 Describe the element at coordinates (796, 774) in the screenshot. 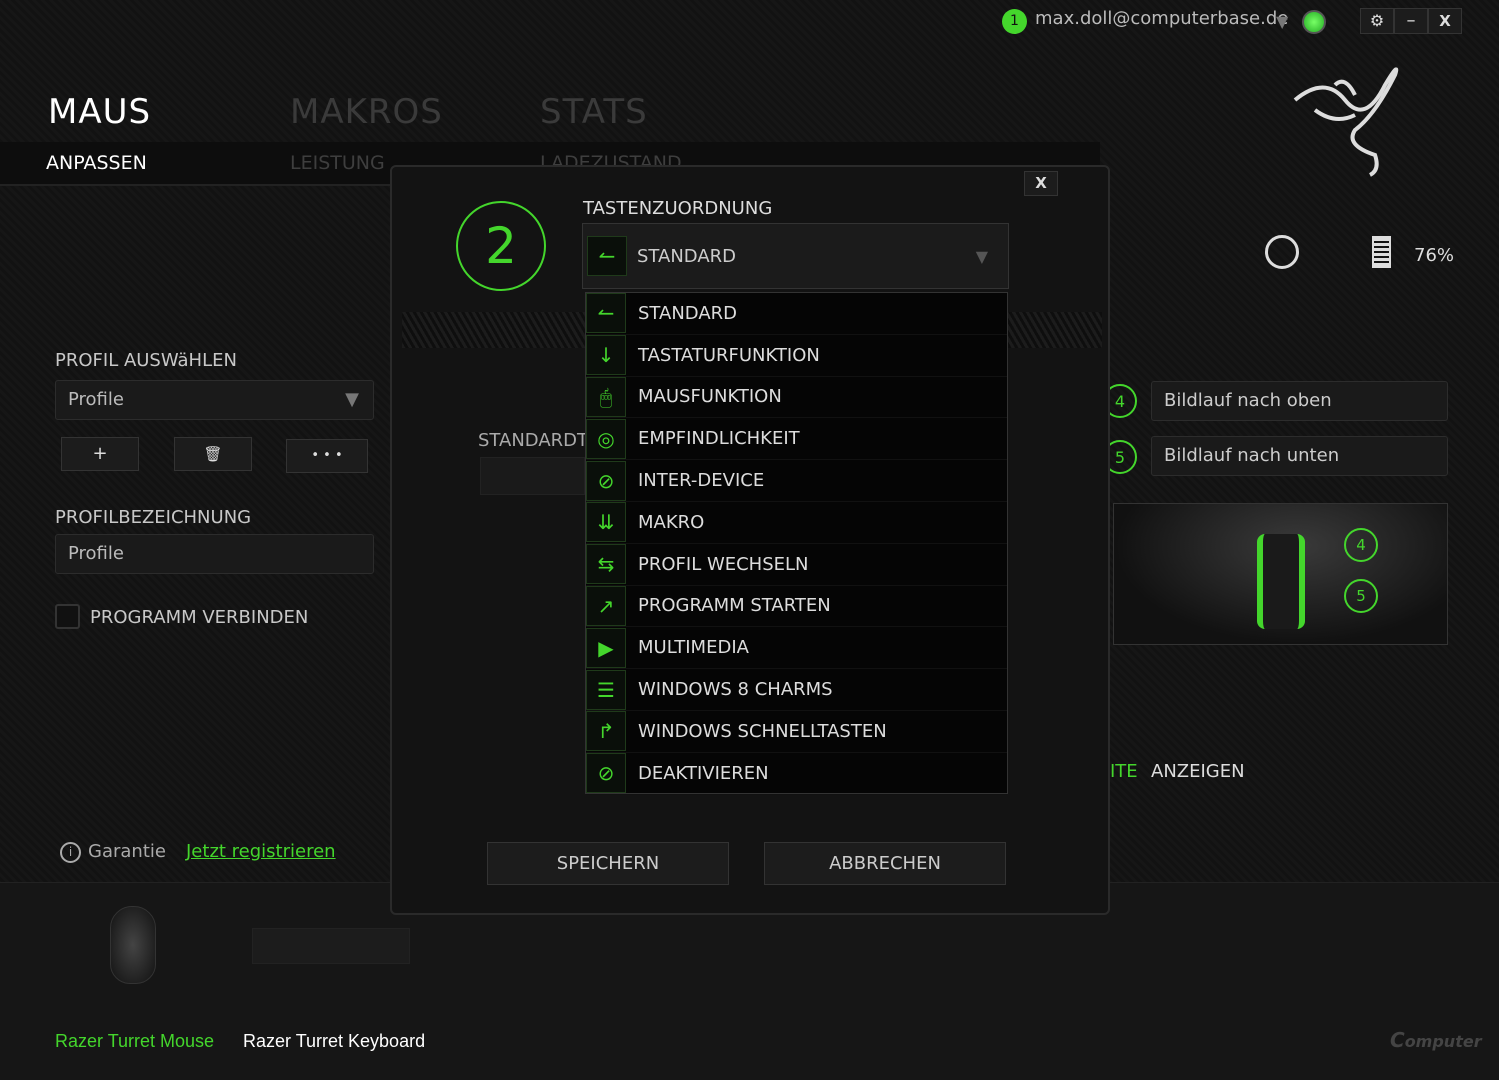

I see `option-deaktivieren: ⊘ DEAKTIVIEREN` at that location.